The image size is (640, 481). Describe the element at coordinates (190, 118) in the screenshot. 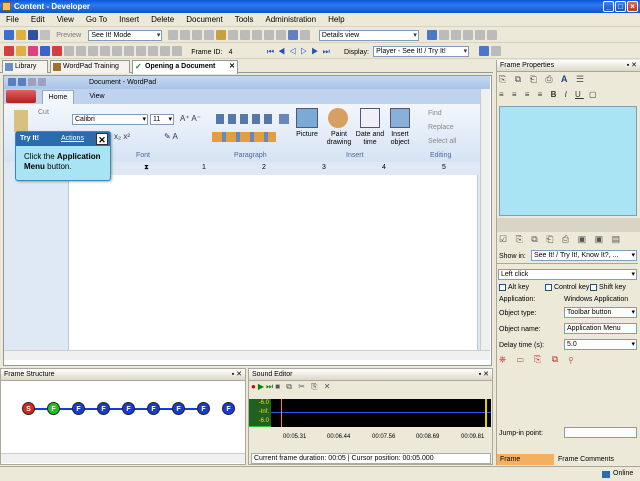

I see `grow-shrink-font-icons: A⁺ A⁻` at that location.